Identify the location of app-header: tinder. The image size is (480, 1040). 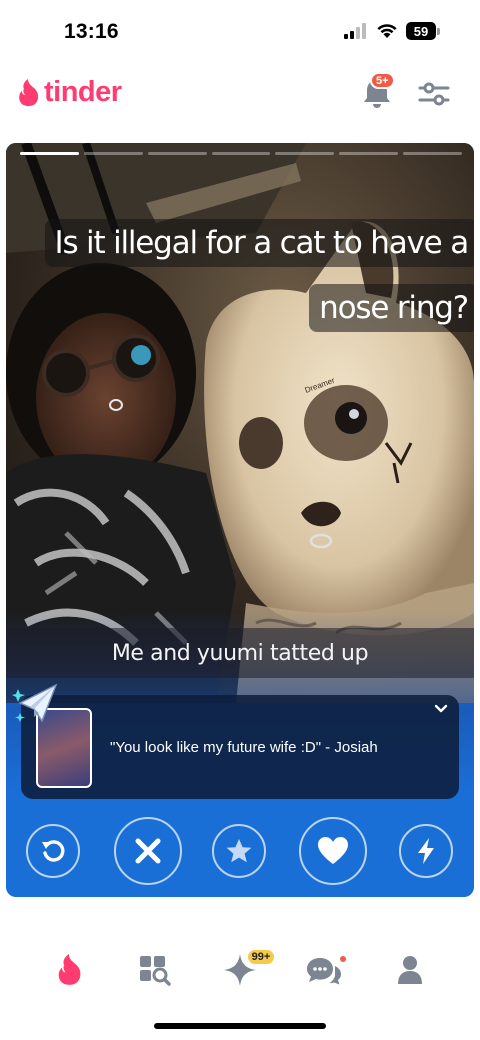
(240, 94).